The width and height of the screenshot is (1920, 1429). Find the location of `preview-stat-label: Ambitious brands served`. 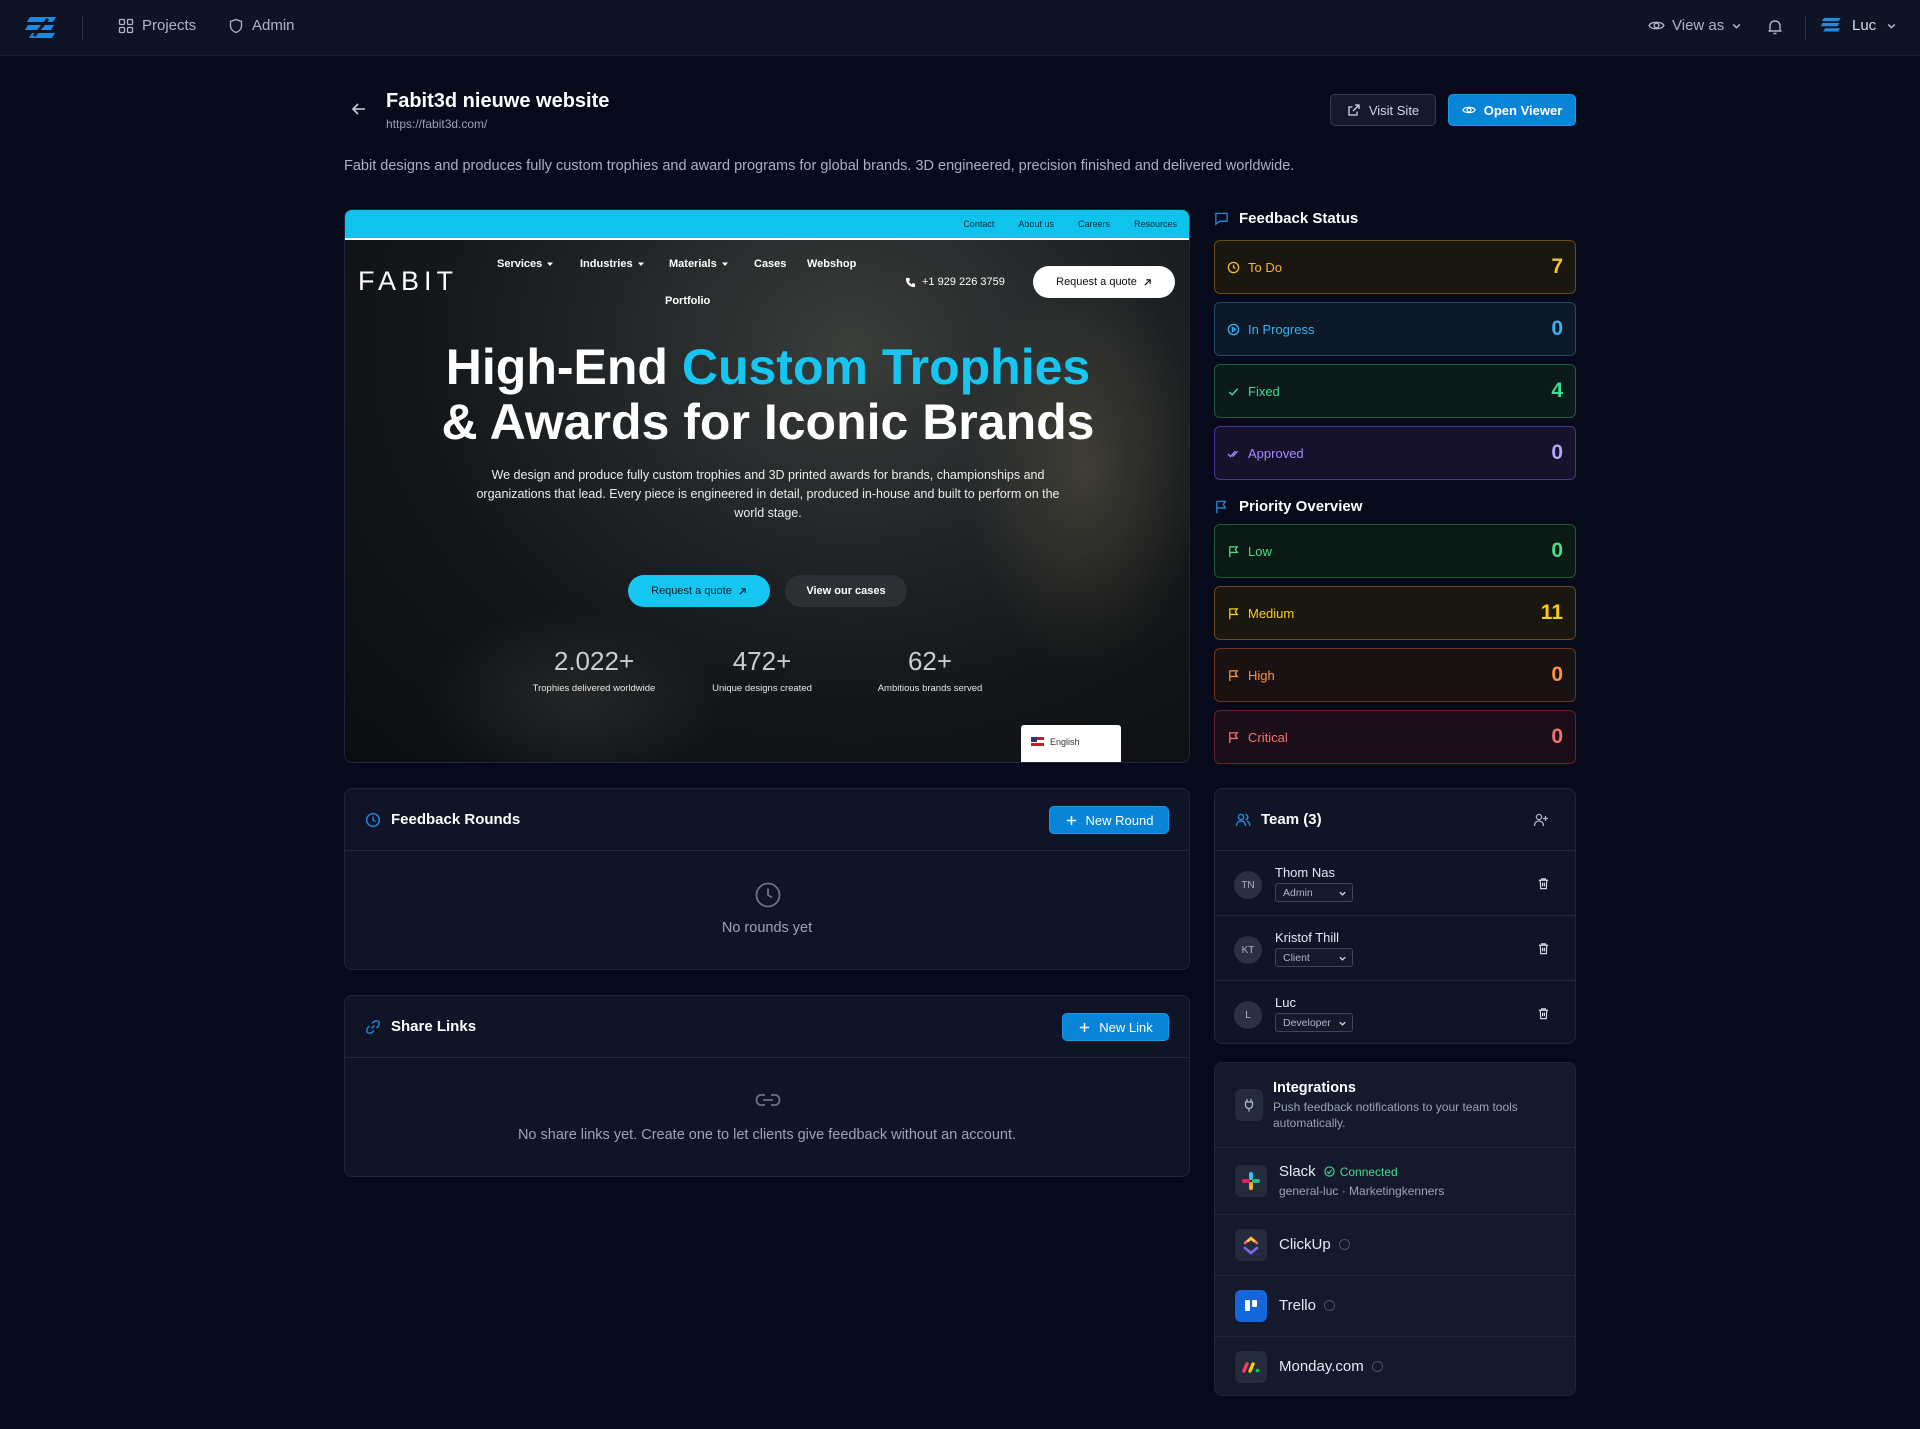

preview-stat-label: Ambitious brands served is located at coordinates (930, 688).